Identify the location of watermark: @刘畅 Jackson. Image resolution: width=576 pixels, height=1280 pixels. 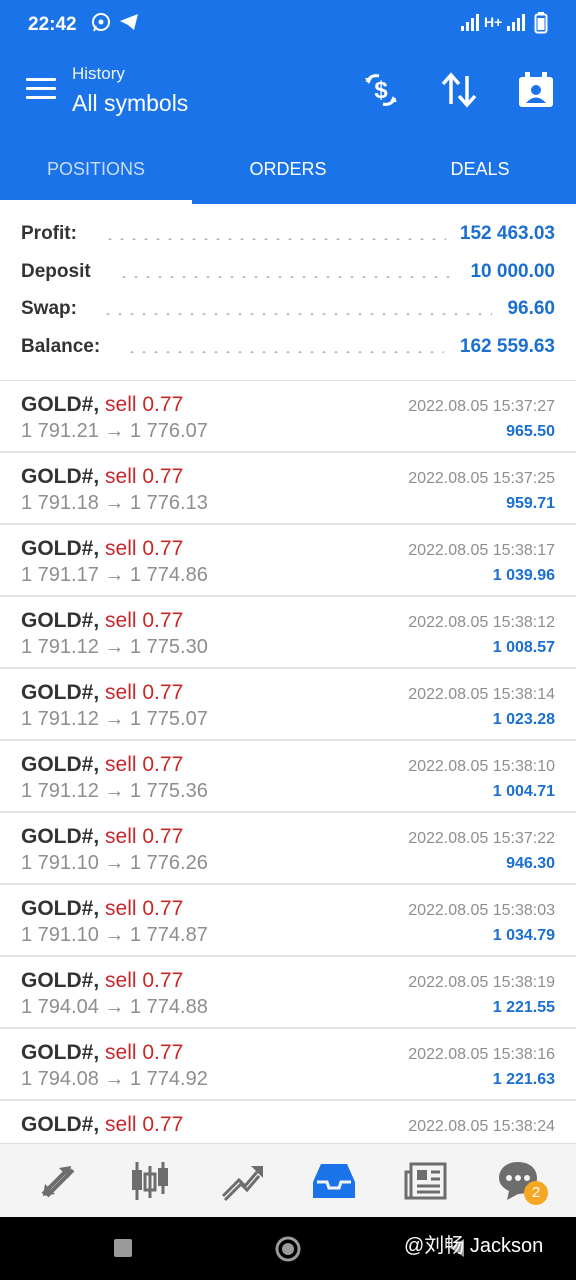
(474, 1246).